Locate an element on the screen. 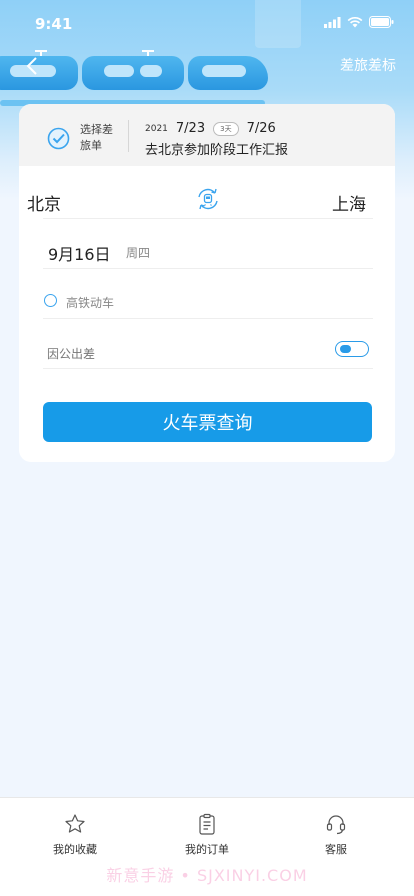 Image resolution: width=414 pixels, height=896 pixels. tab-orders: 我的订单 is located at coordinates (207, 834).